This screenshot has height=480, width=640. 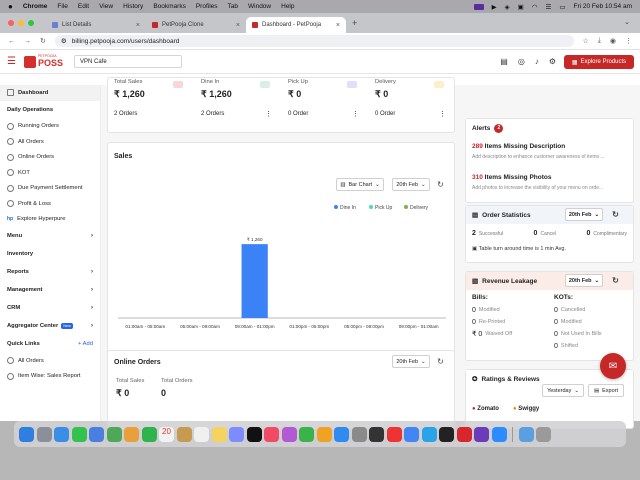 I want to click on vscode-icon, so click(x=429, y=434).